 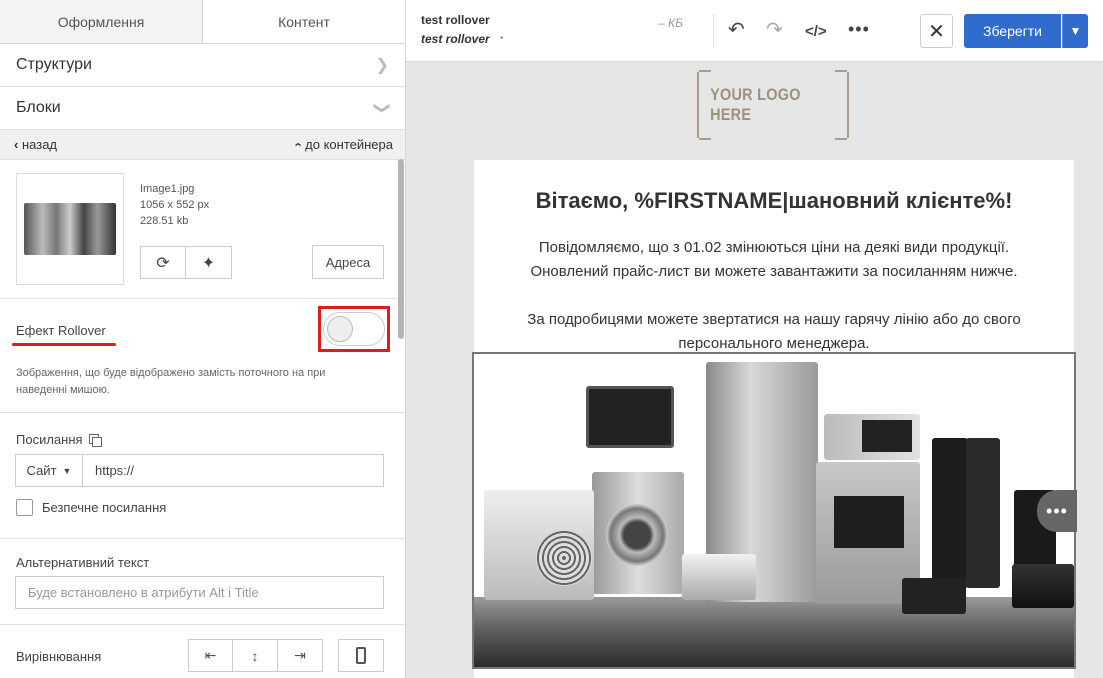 I want to click on image-dimensions: 1056 x 552 px, so click(x=175, y=205).